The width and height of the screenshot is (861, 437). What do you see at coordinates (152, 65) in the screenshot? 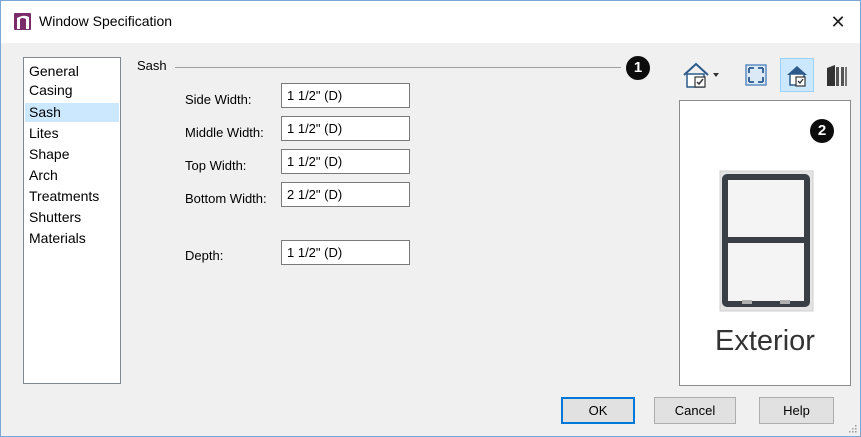
I see `sash-group-label: Sash` at bounding box center [152, 65].